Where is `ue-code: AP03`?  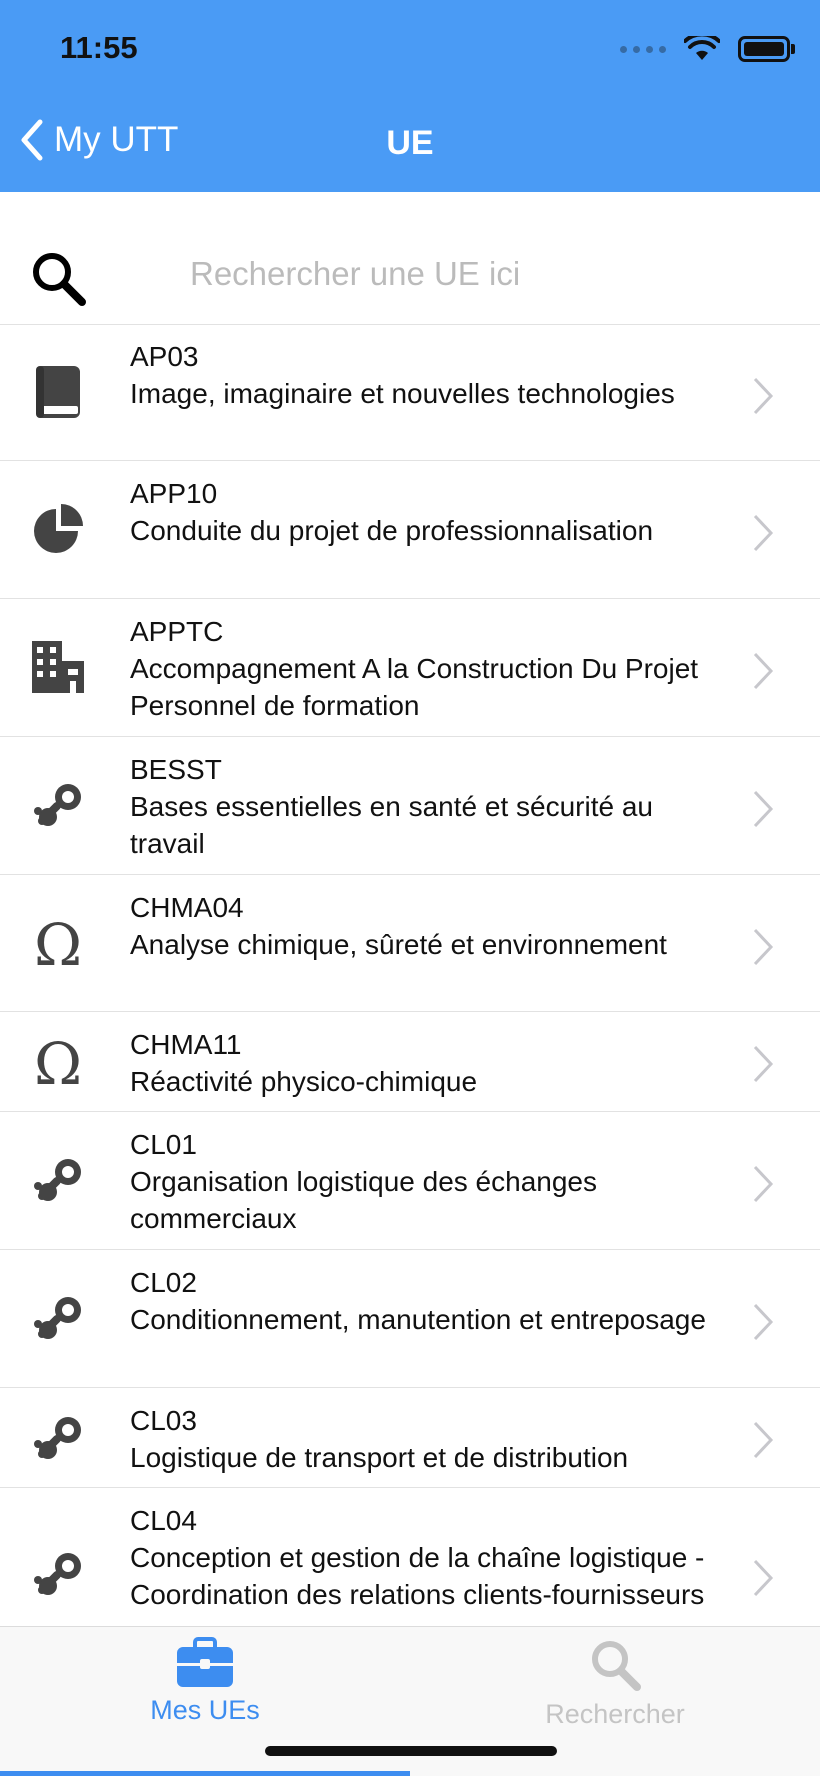 ue-code: AP03 is located at coordinates (164, 356).